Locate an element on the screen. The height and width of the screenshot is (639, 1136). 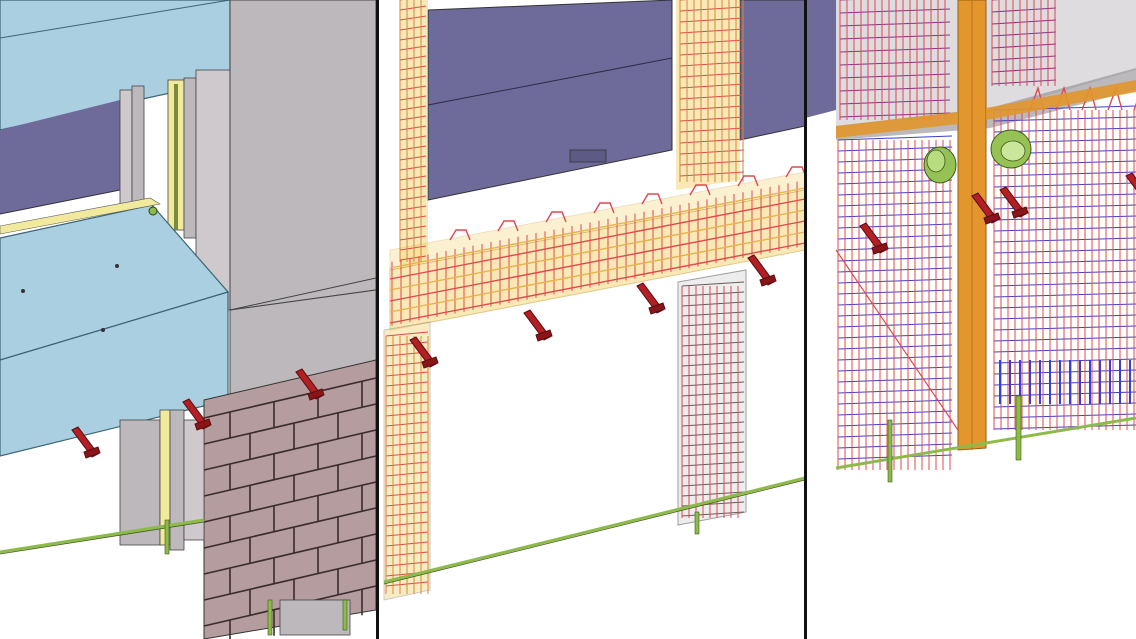
transparent-column-middle is located at coordinates (712, 397).